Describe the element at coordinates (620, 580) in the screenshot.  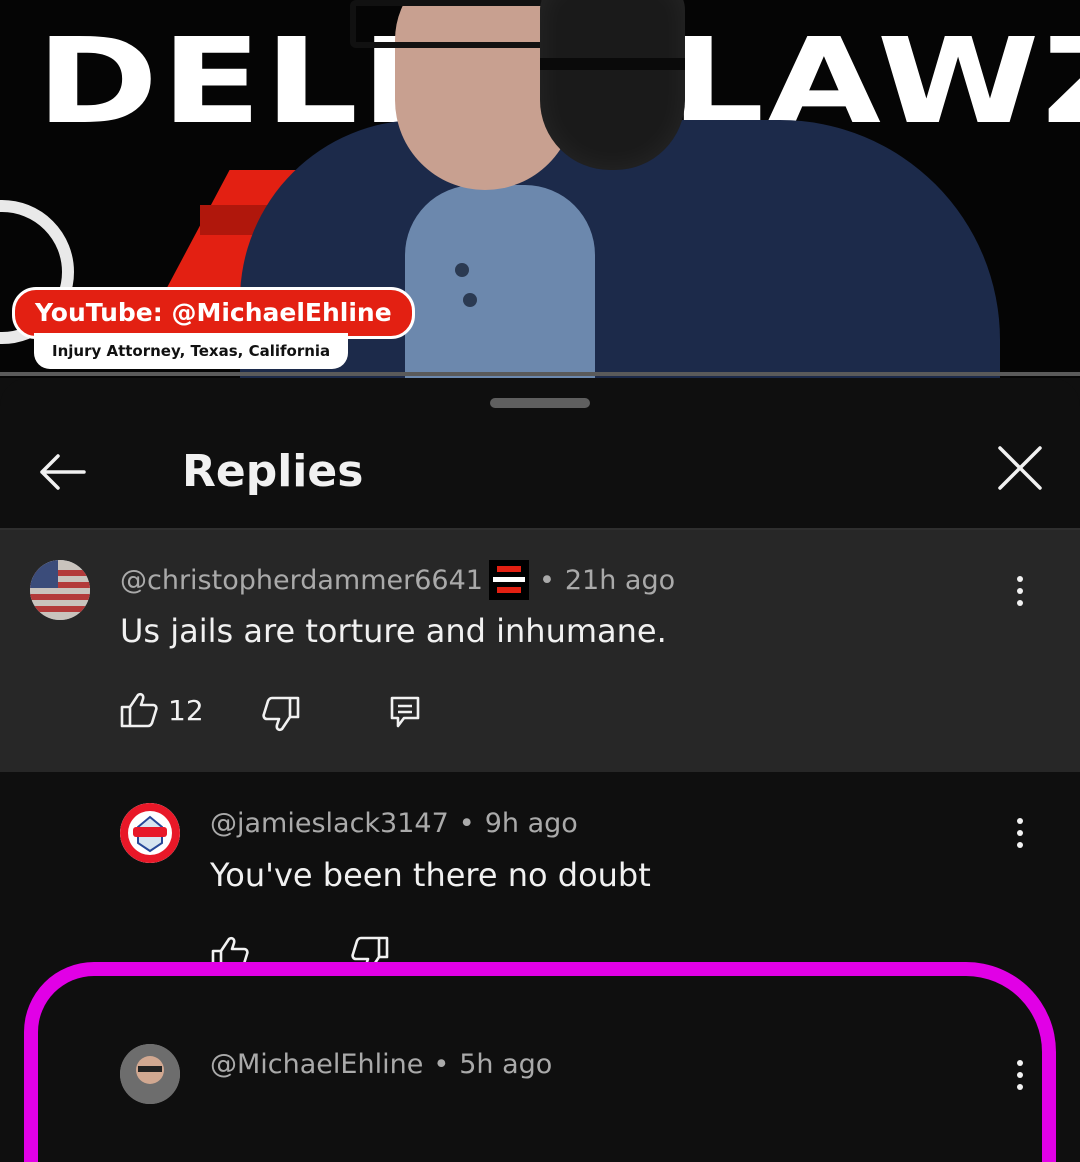
I see `comment-time: 21h ago` at that location.